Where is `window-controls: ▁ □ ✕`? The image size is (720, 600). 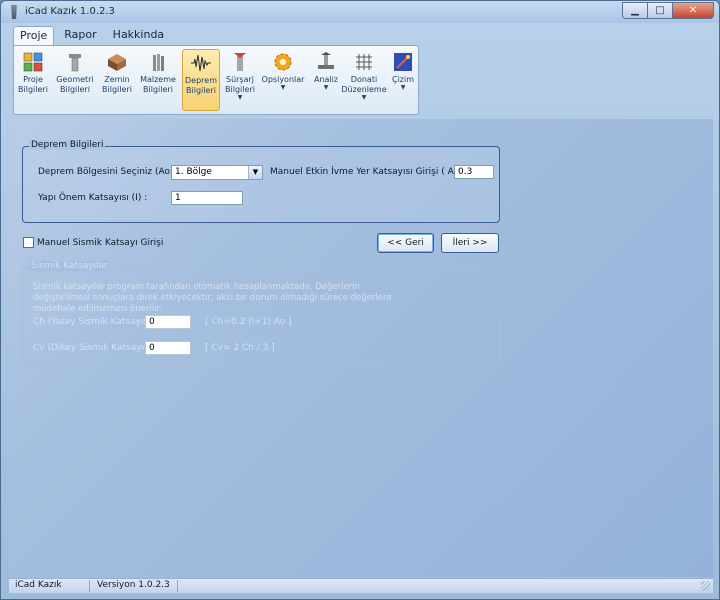 window-controls: ▁ □ ✕ is located at coordinates (668, 11).